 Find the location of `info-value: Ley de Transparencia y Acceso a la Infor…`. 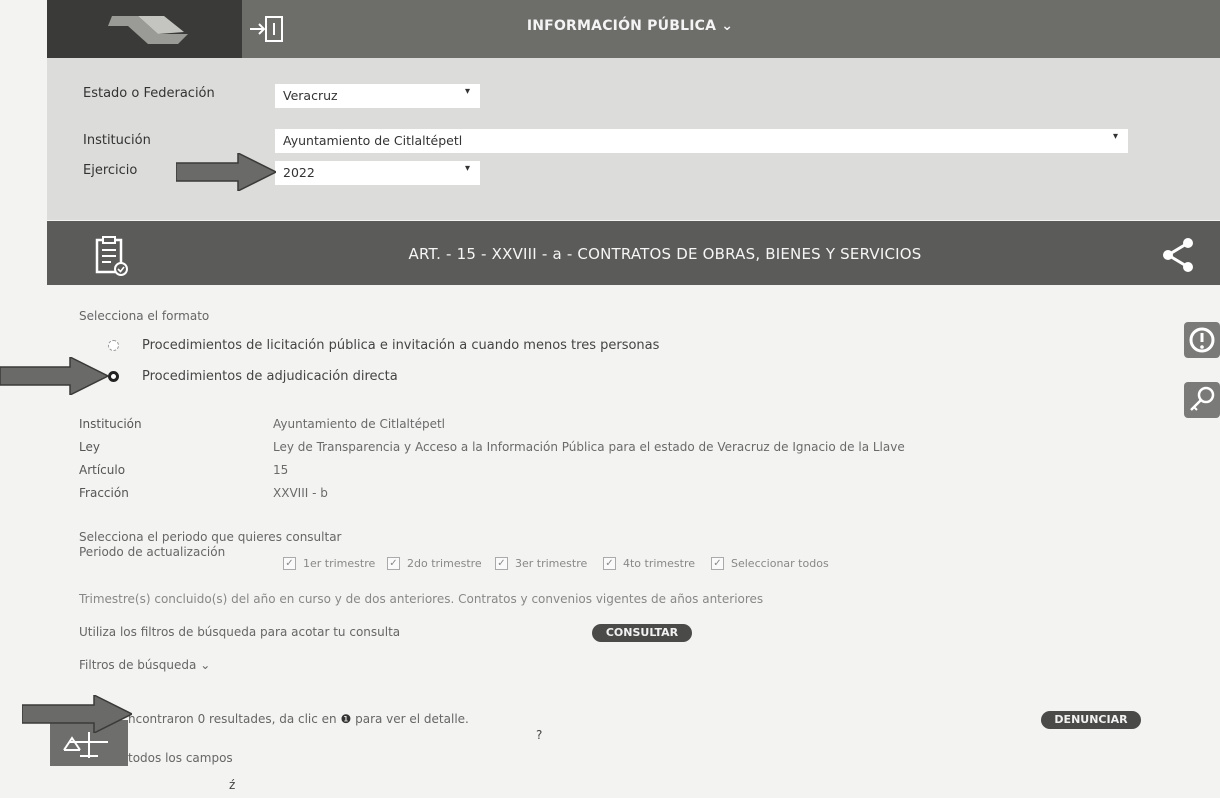

info-value: Ley de Transparencia y Acceso a la Infor… is located at coordinates (589, 447).